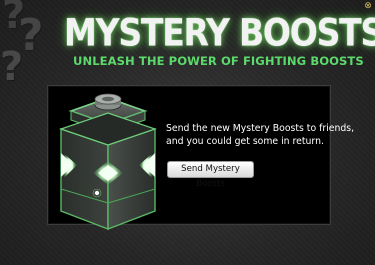 The image size is (375, 265). Describe the element at coordinates (108, 162) in the screenshot. I see `mystery-box-icon` at that location.